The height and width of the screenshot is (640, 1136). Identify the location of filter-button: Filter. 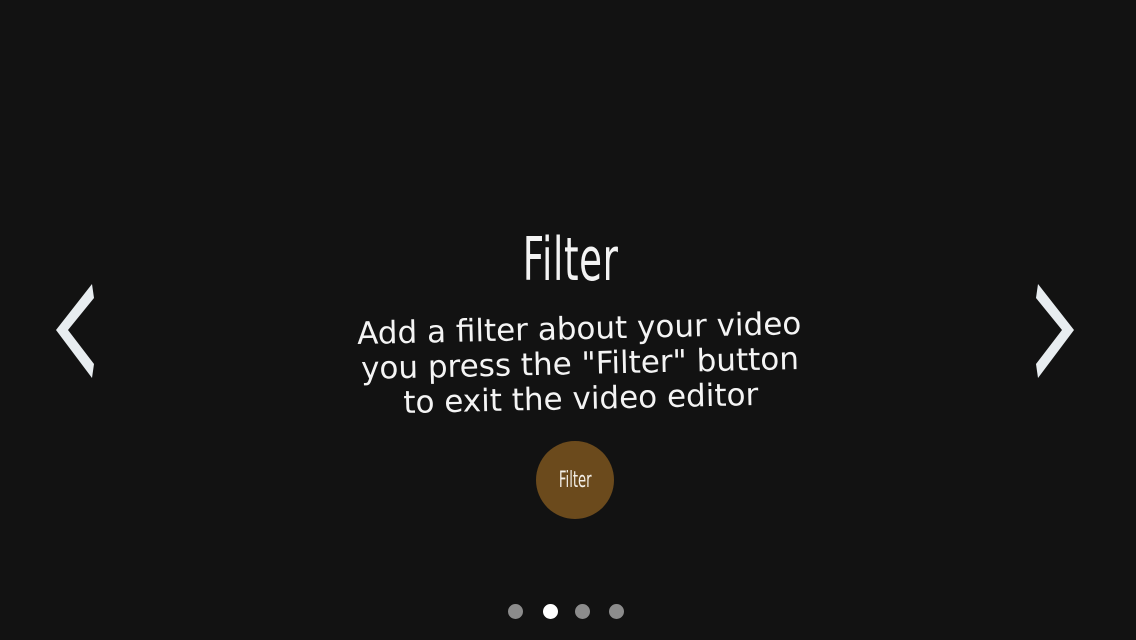
(575, 480).